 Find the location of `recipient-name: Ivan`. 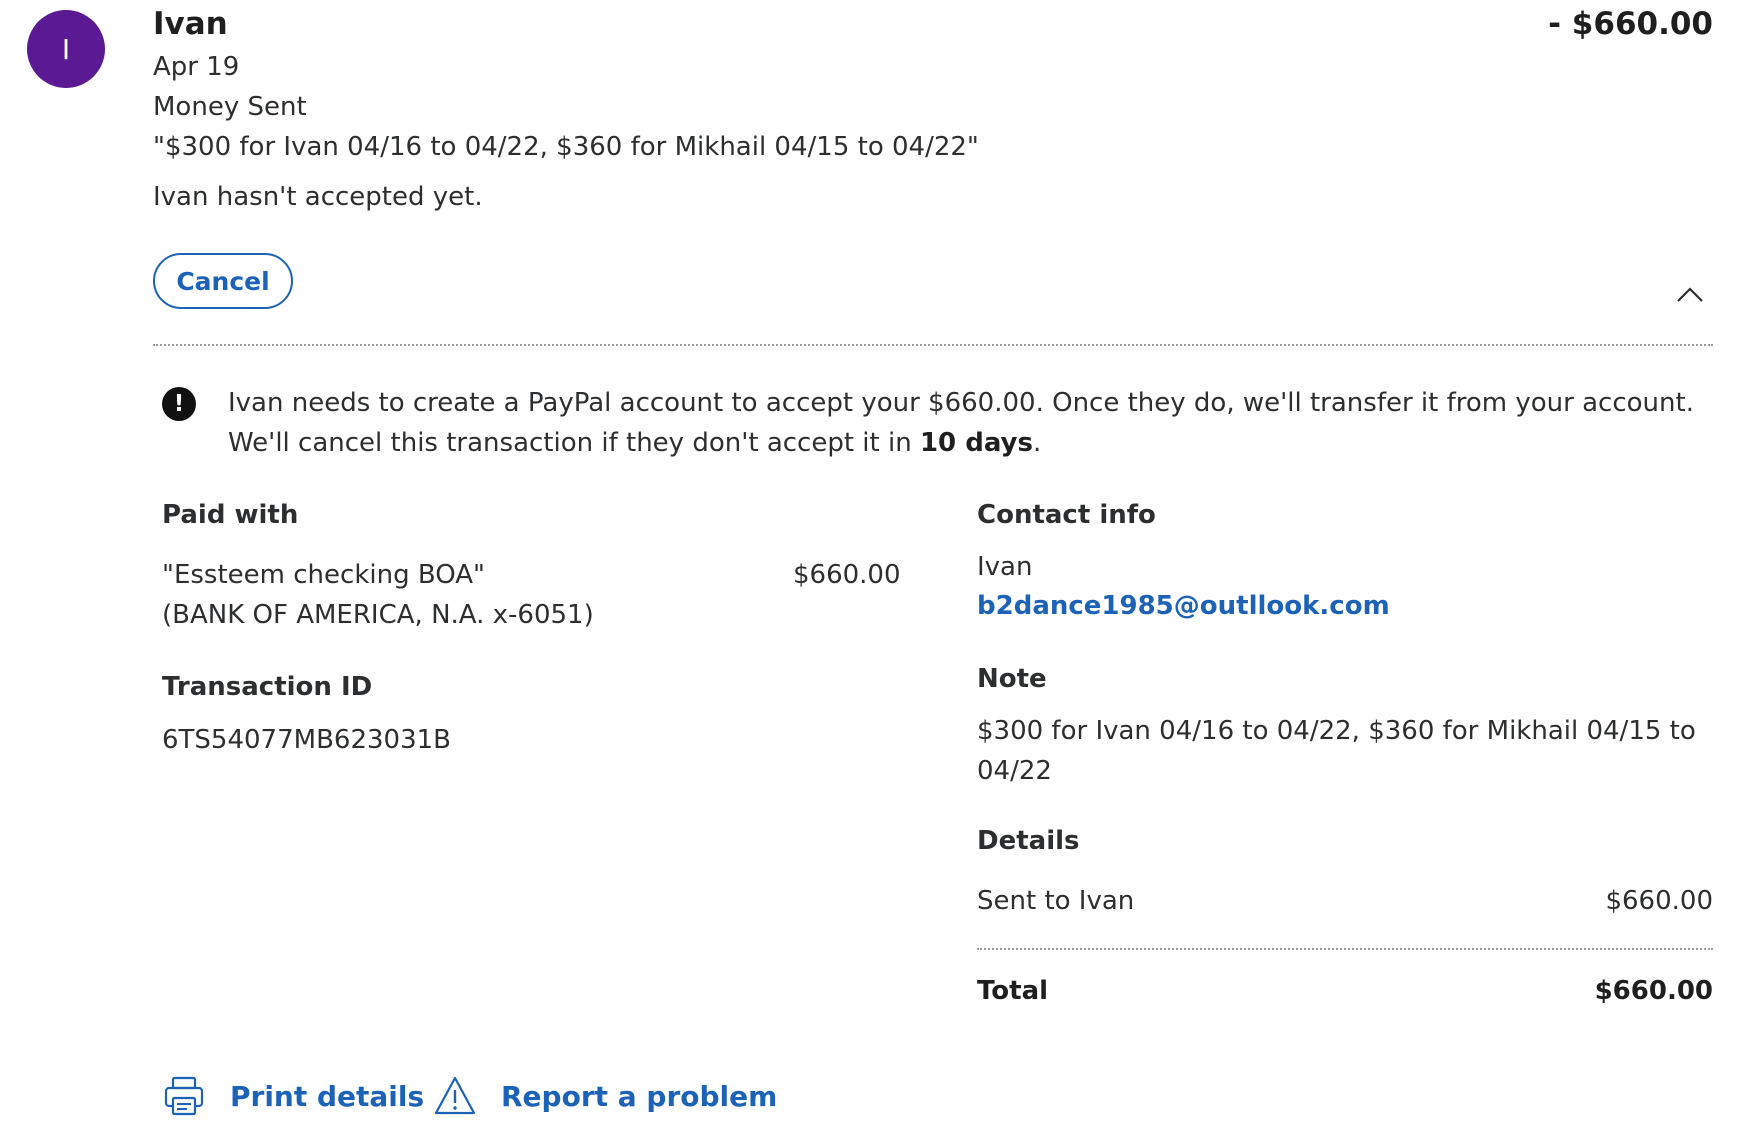

recipient-name: Ivan is located at coordinates (190, 24).